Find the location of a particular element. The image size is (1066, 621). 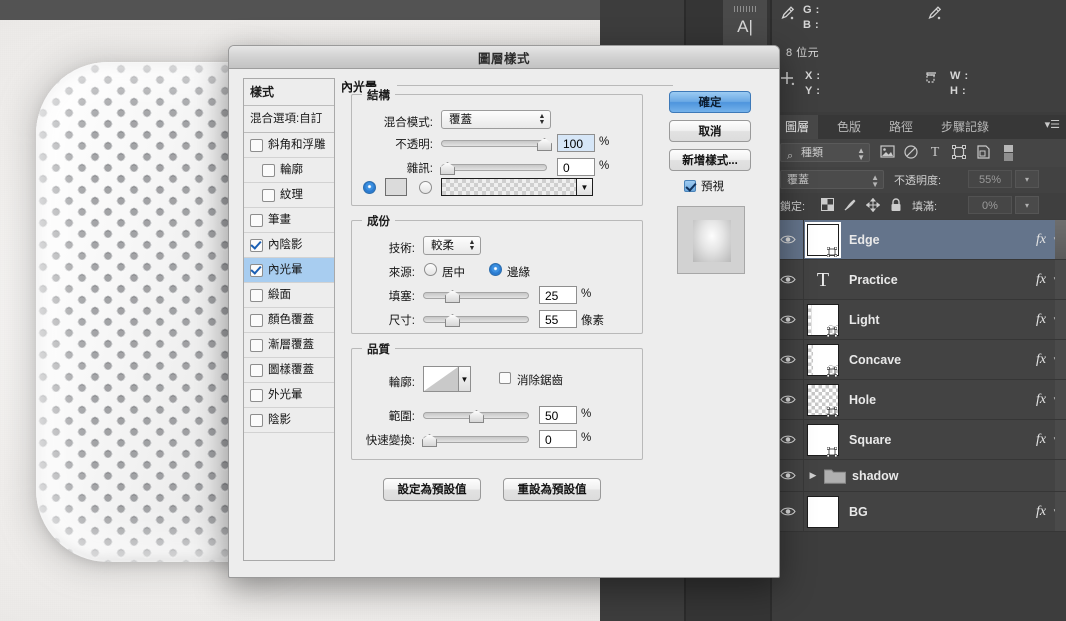

style-item-inner-shadow: 內陰影 is located at coordinates (289, 245).